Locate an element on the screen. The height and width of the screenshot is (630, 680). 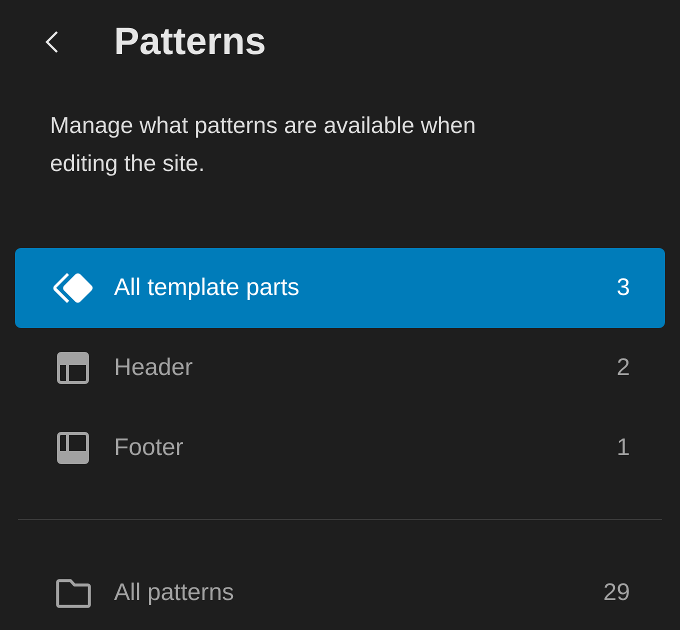
footer-layout-icon is located at coordinates (73, 448).